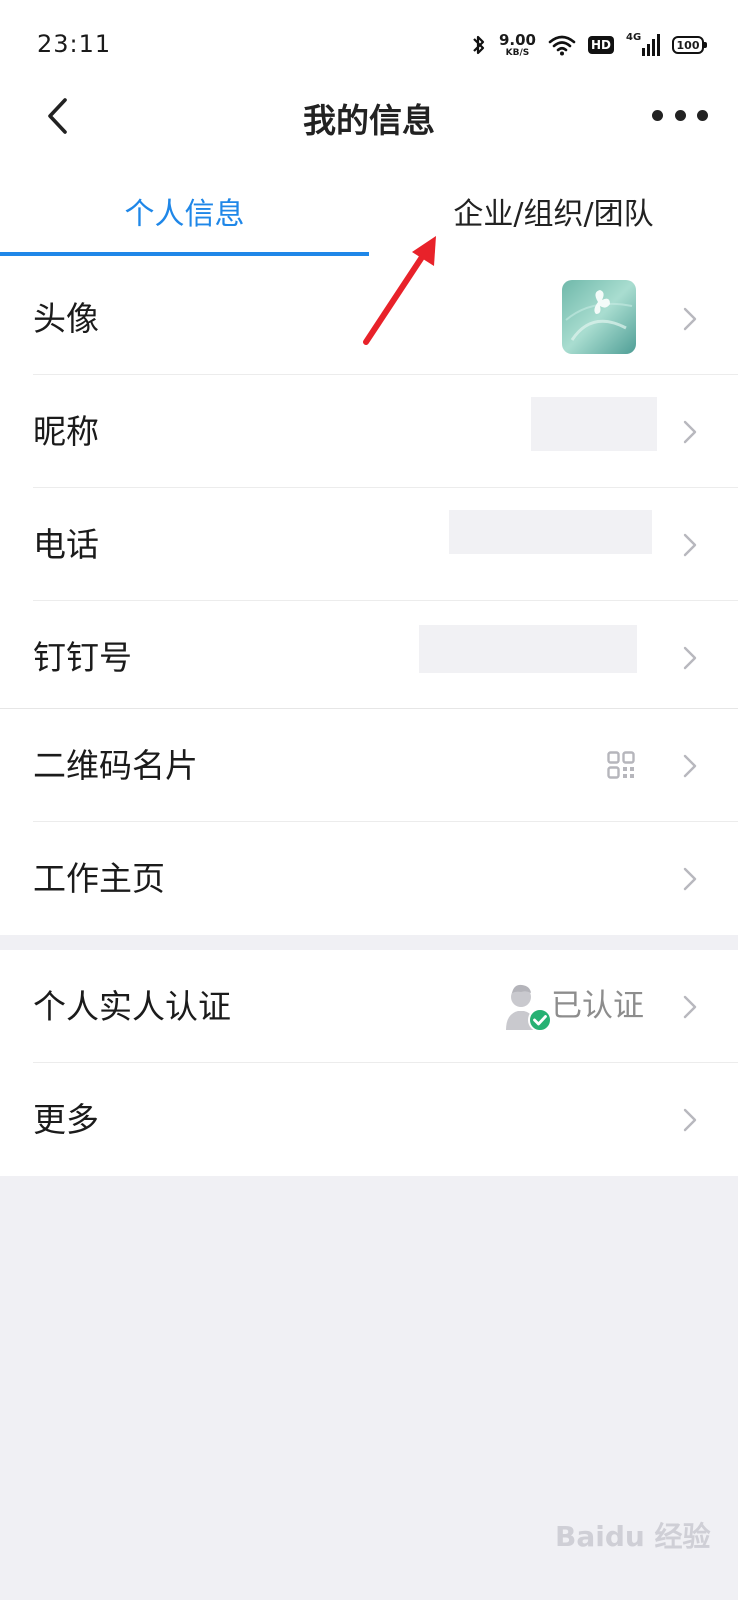 This screenshot has height=1600, width=738. What do you see at coordinates (600, 45) in the screenshot?
I see `hd-badge: HD` at bounding box center [600, 45].